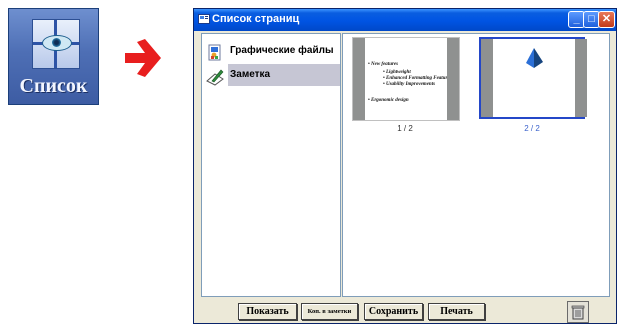  Describe the element at coordinates (56, 44) in the screenshot. I see `list-eye-icon` at that location.